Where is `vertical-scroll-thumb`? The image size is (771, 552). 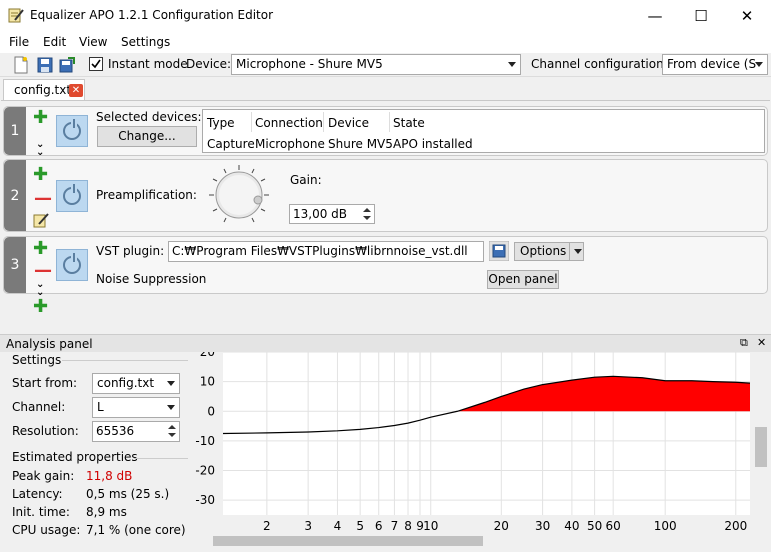
vertical-scroll-thumb is located at coordinates (761, 447).